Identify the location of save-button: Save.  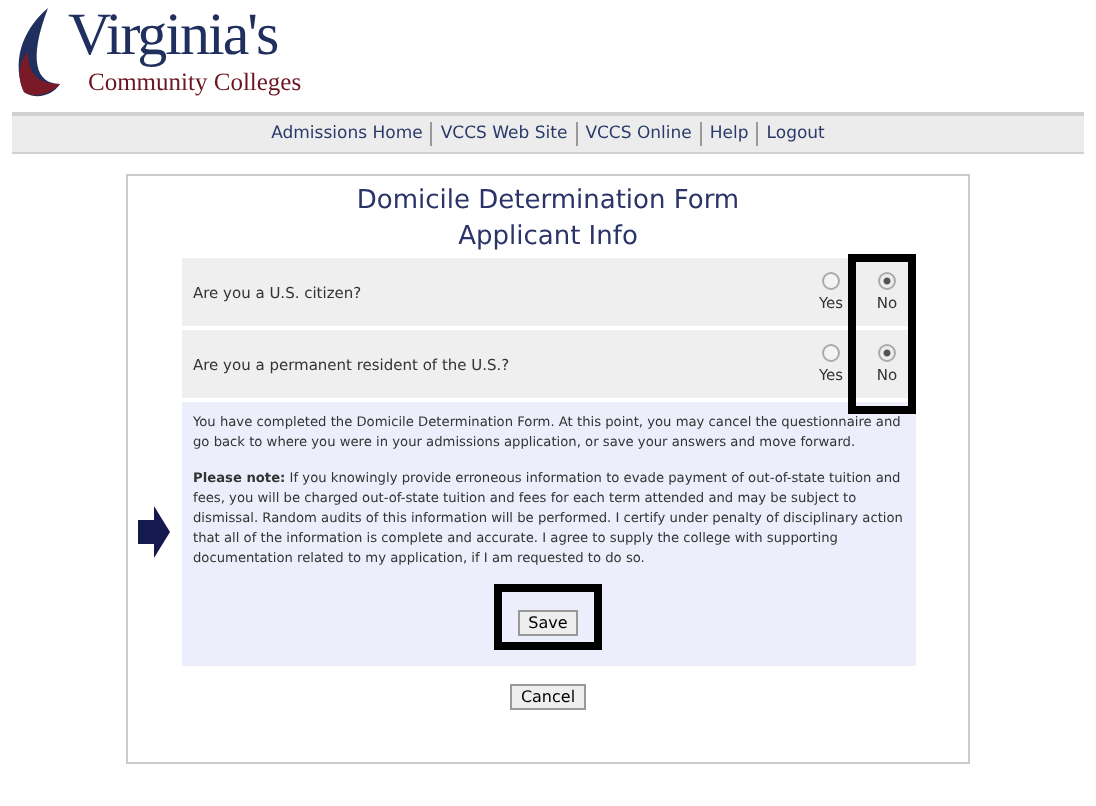
(548, 623).